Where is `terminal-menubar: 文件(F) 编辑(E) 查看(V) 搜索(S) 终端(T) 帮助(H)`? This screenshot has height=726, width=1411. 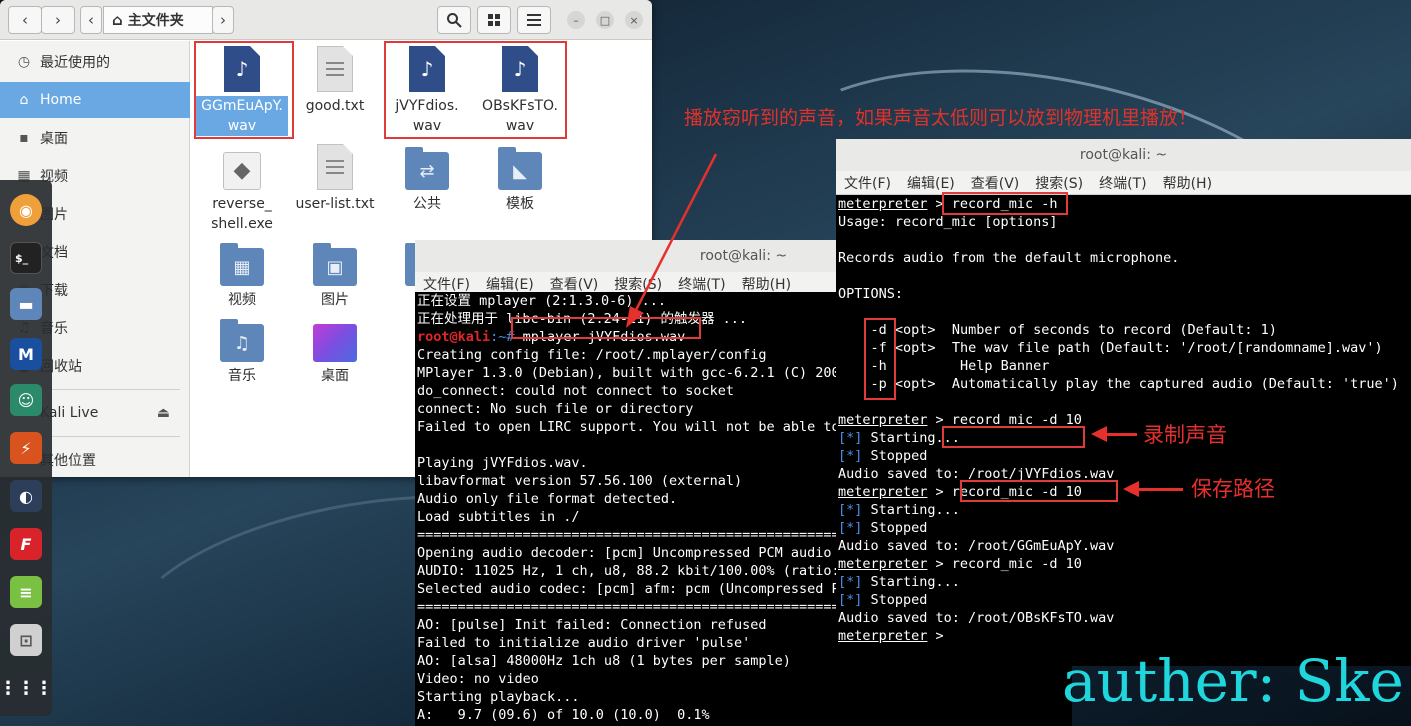
terminal-menubar: 文件(F) 编辑(E) 查看(V) 搜索(S) 终端(T) 帮助(H) is located at coordinates (1123, 183).